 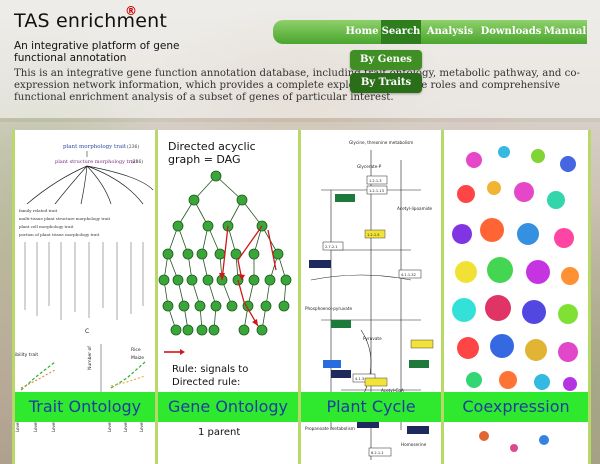 What do you see at coordinates (414, 444) in the screenshot?
I see `pc-label-8: Homoserine` at bounding box center [414, 444].